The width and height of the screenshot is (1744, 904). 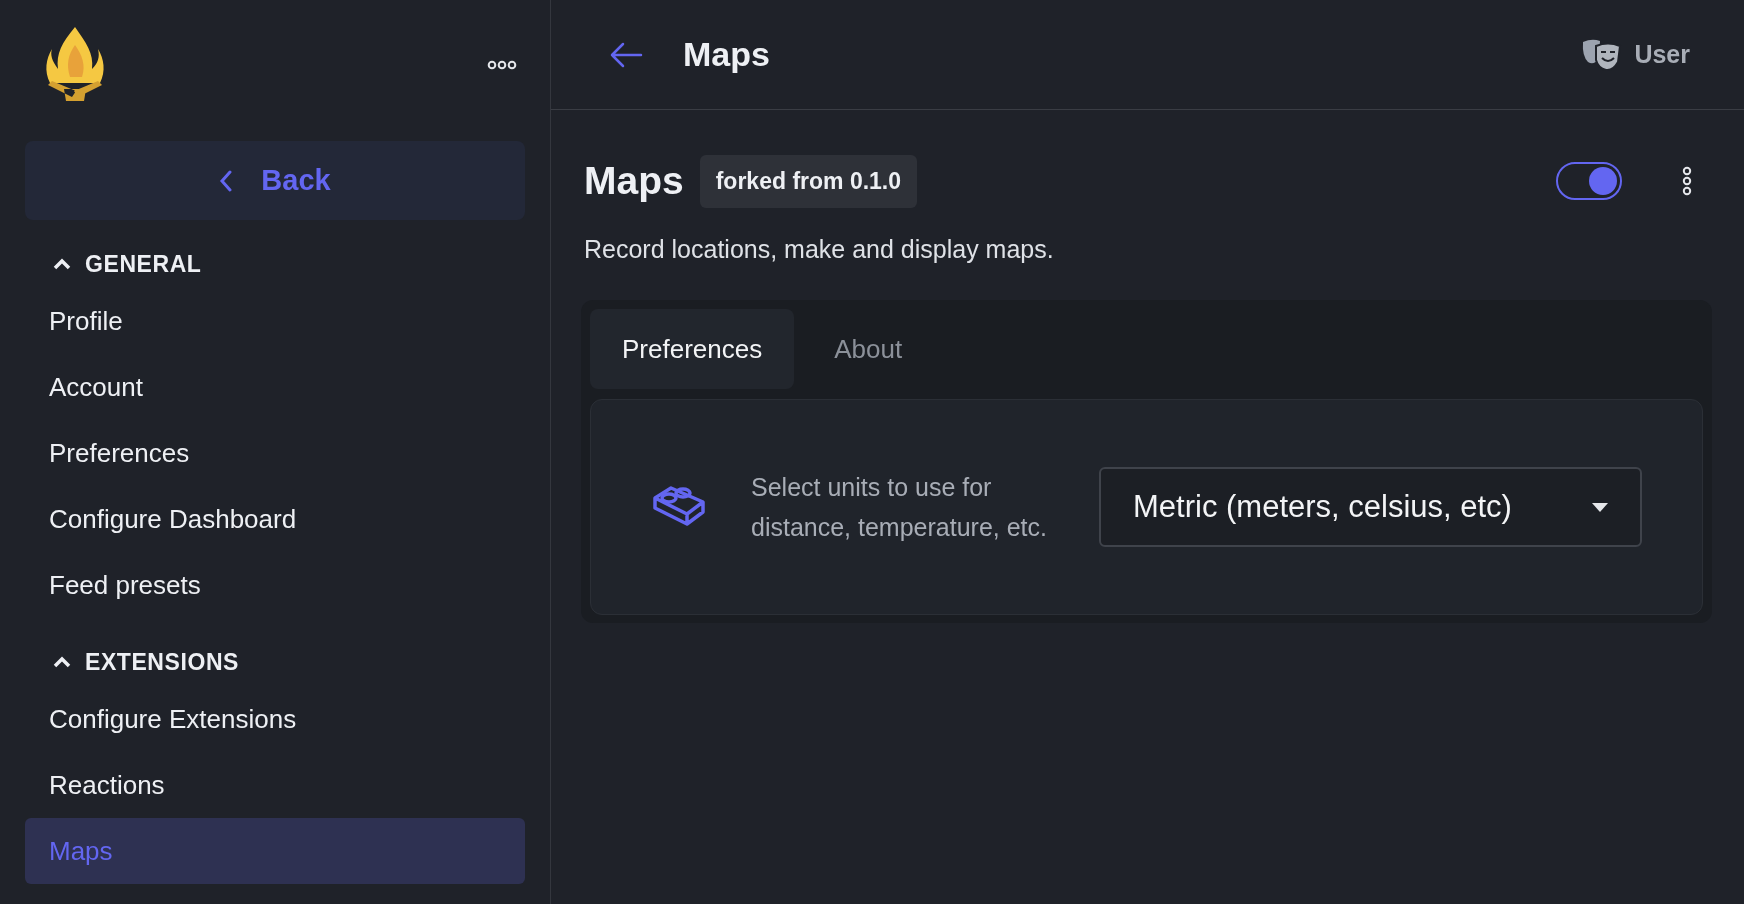 I want to click on sidebar-item: Preferences, so click(x=275, y=453).